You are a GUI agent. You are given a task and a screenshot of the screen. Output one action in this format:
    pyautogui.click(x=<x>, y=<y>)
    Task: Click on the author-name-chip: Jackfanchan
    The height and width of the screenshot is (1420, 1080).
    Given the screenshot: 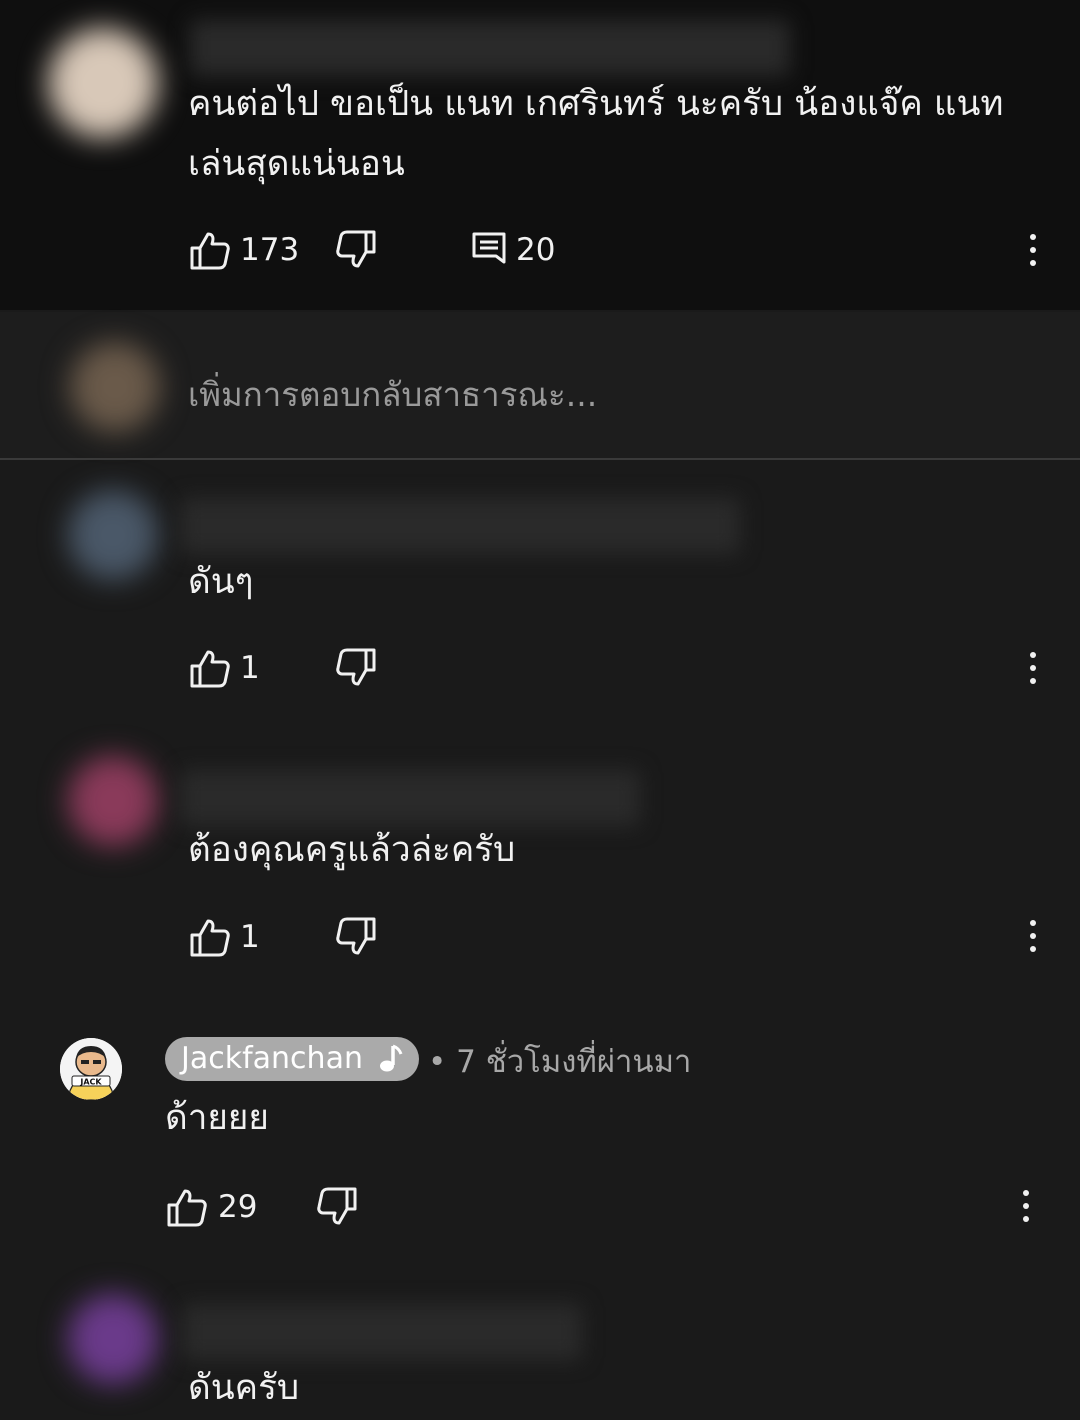 What is the action you would take?
    pyautogui.click(x=292, y=1059)
    